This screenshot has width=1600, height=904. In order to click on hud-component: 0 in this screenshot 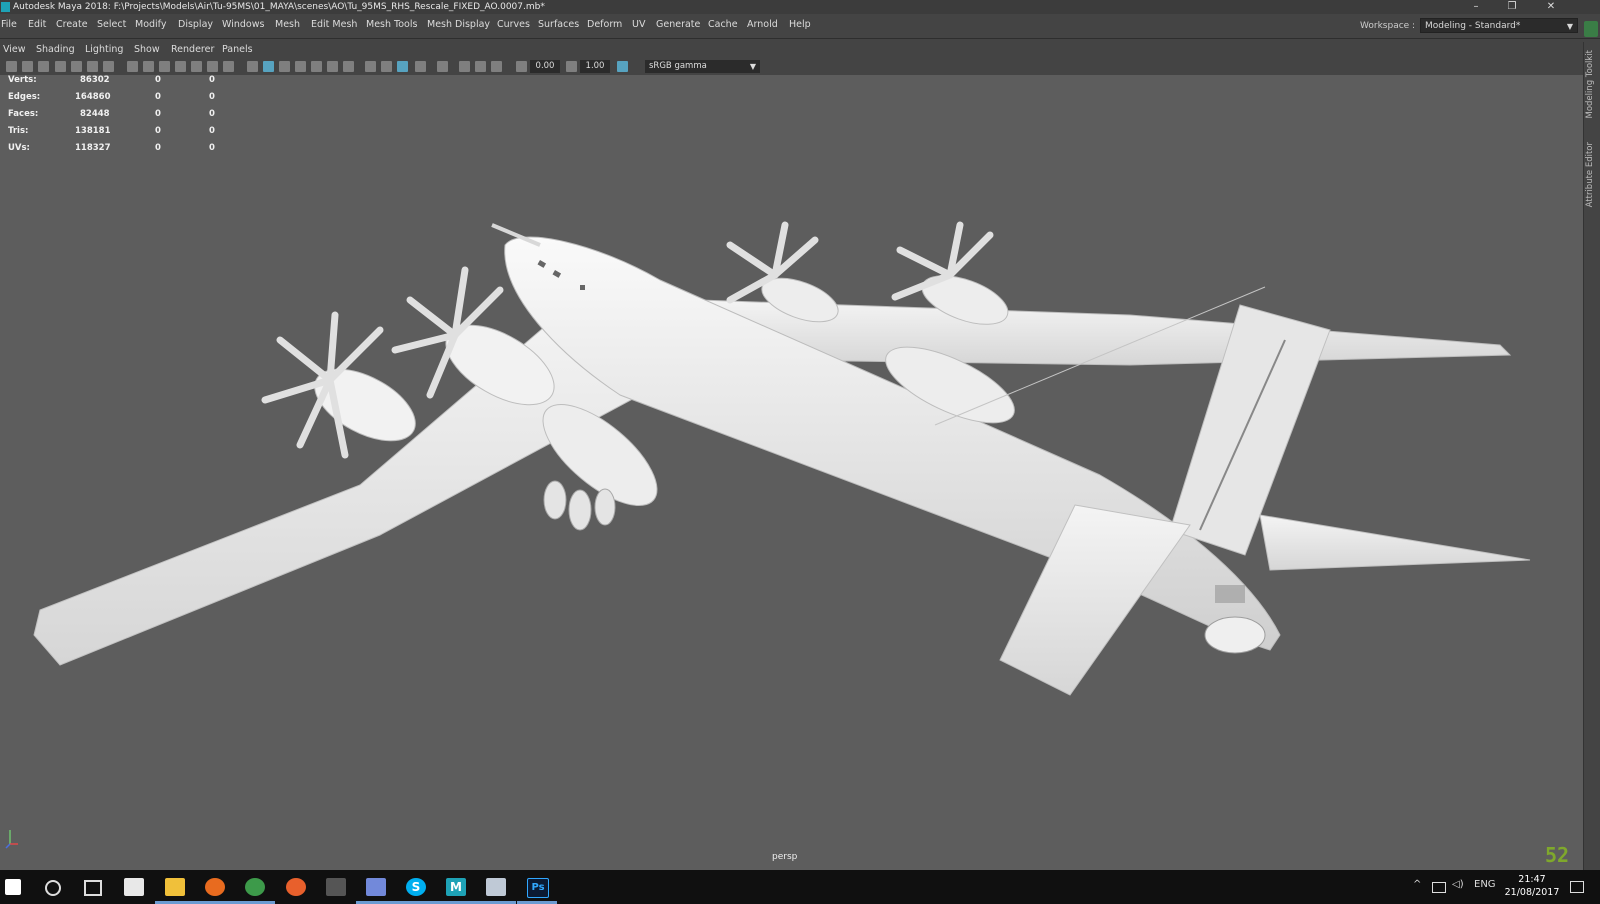, I will do `click(212, 97)`.